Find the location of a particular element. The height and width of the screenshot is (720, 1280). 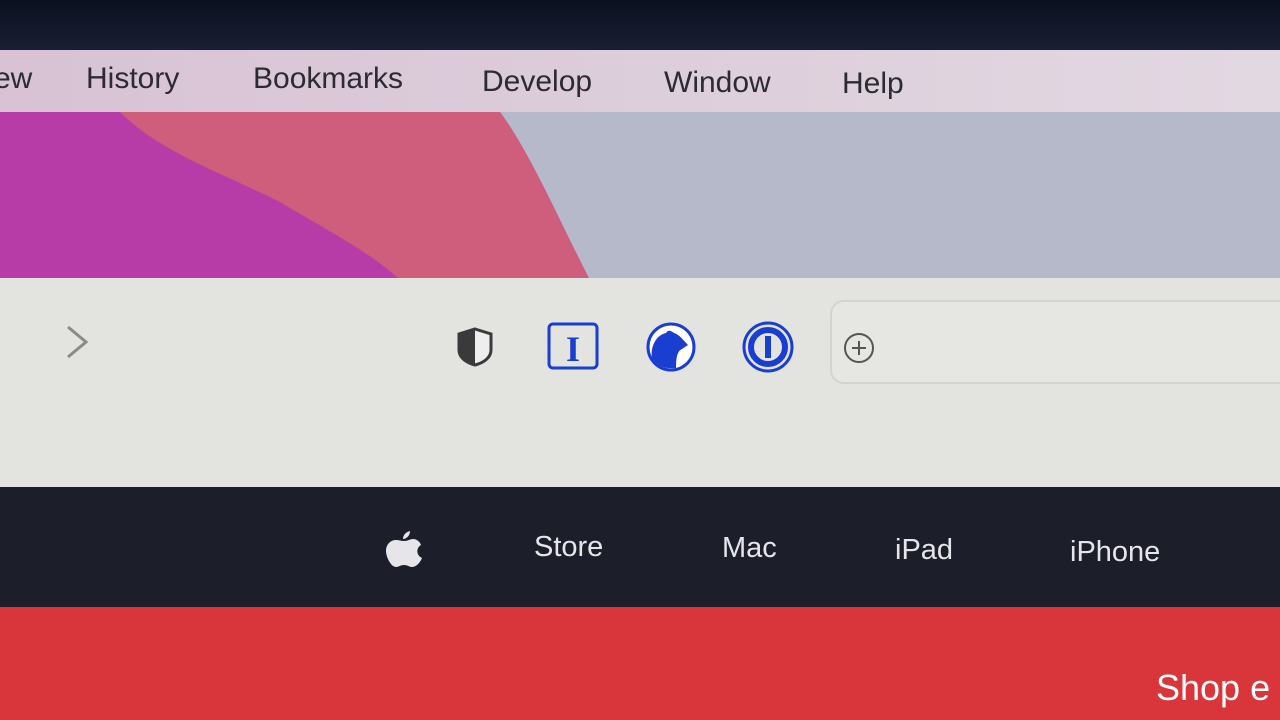

screen-bezel is located at coordinates (640, 26).